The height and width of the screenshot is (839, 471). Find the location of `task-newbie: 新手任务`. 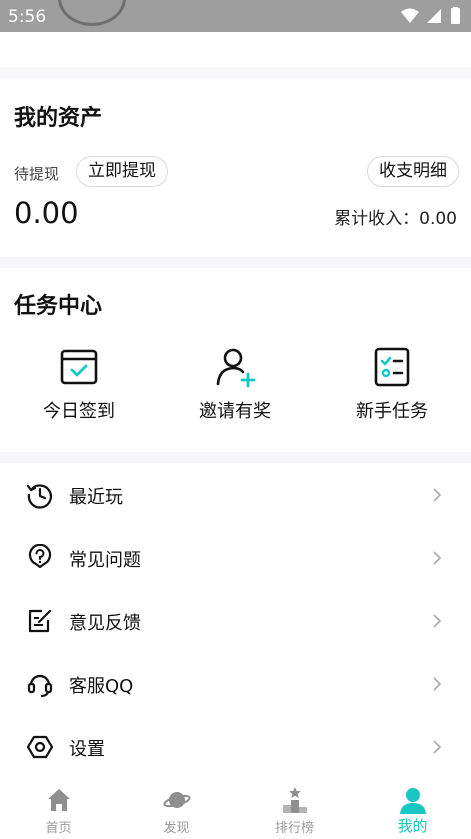

task-newbie: 新手任务 is located at coordinates (392, 386).